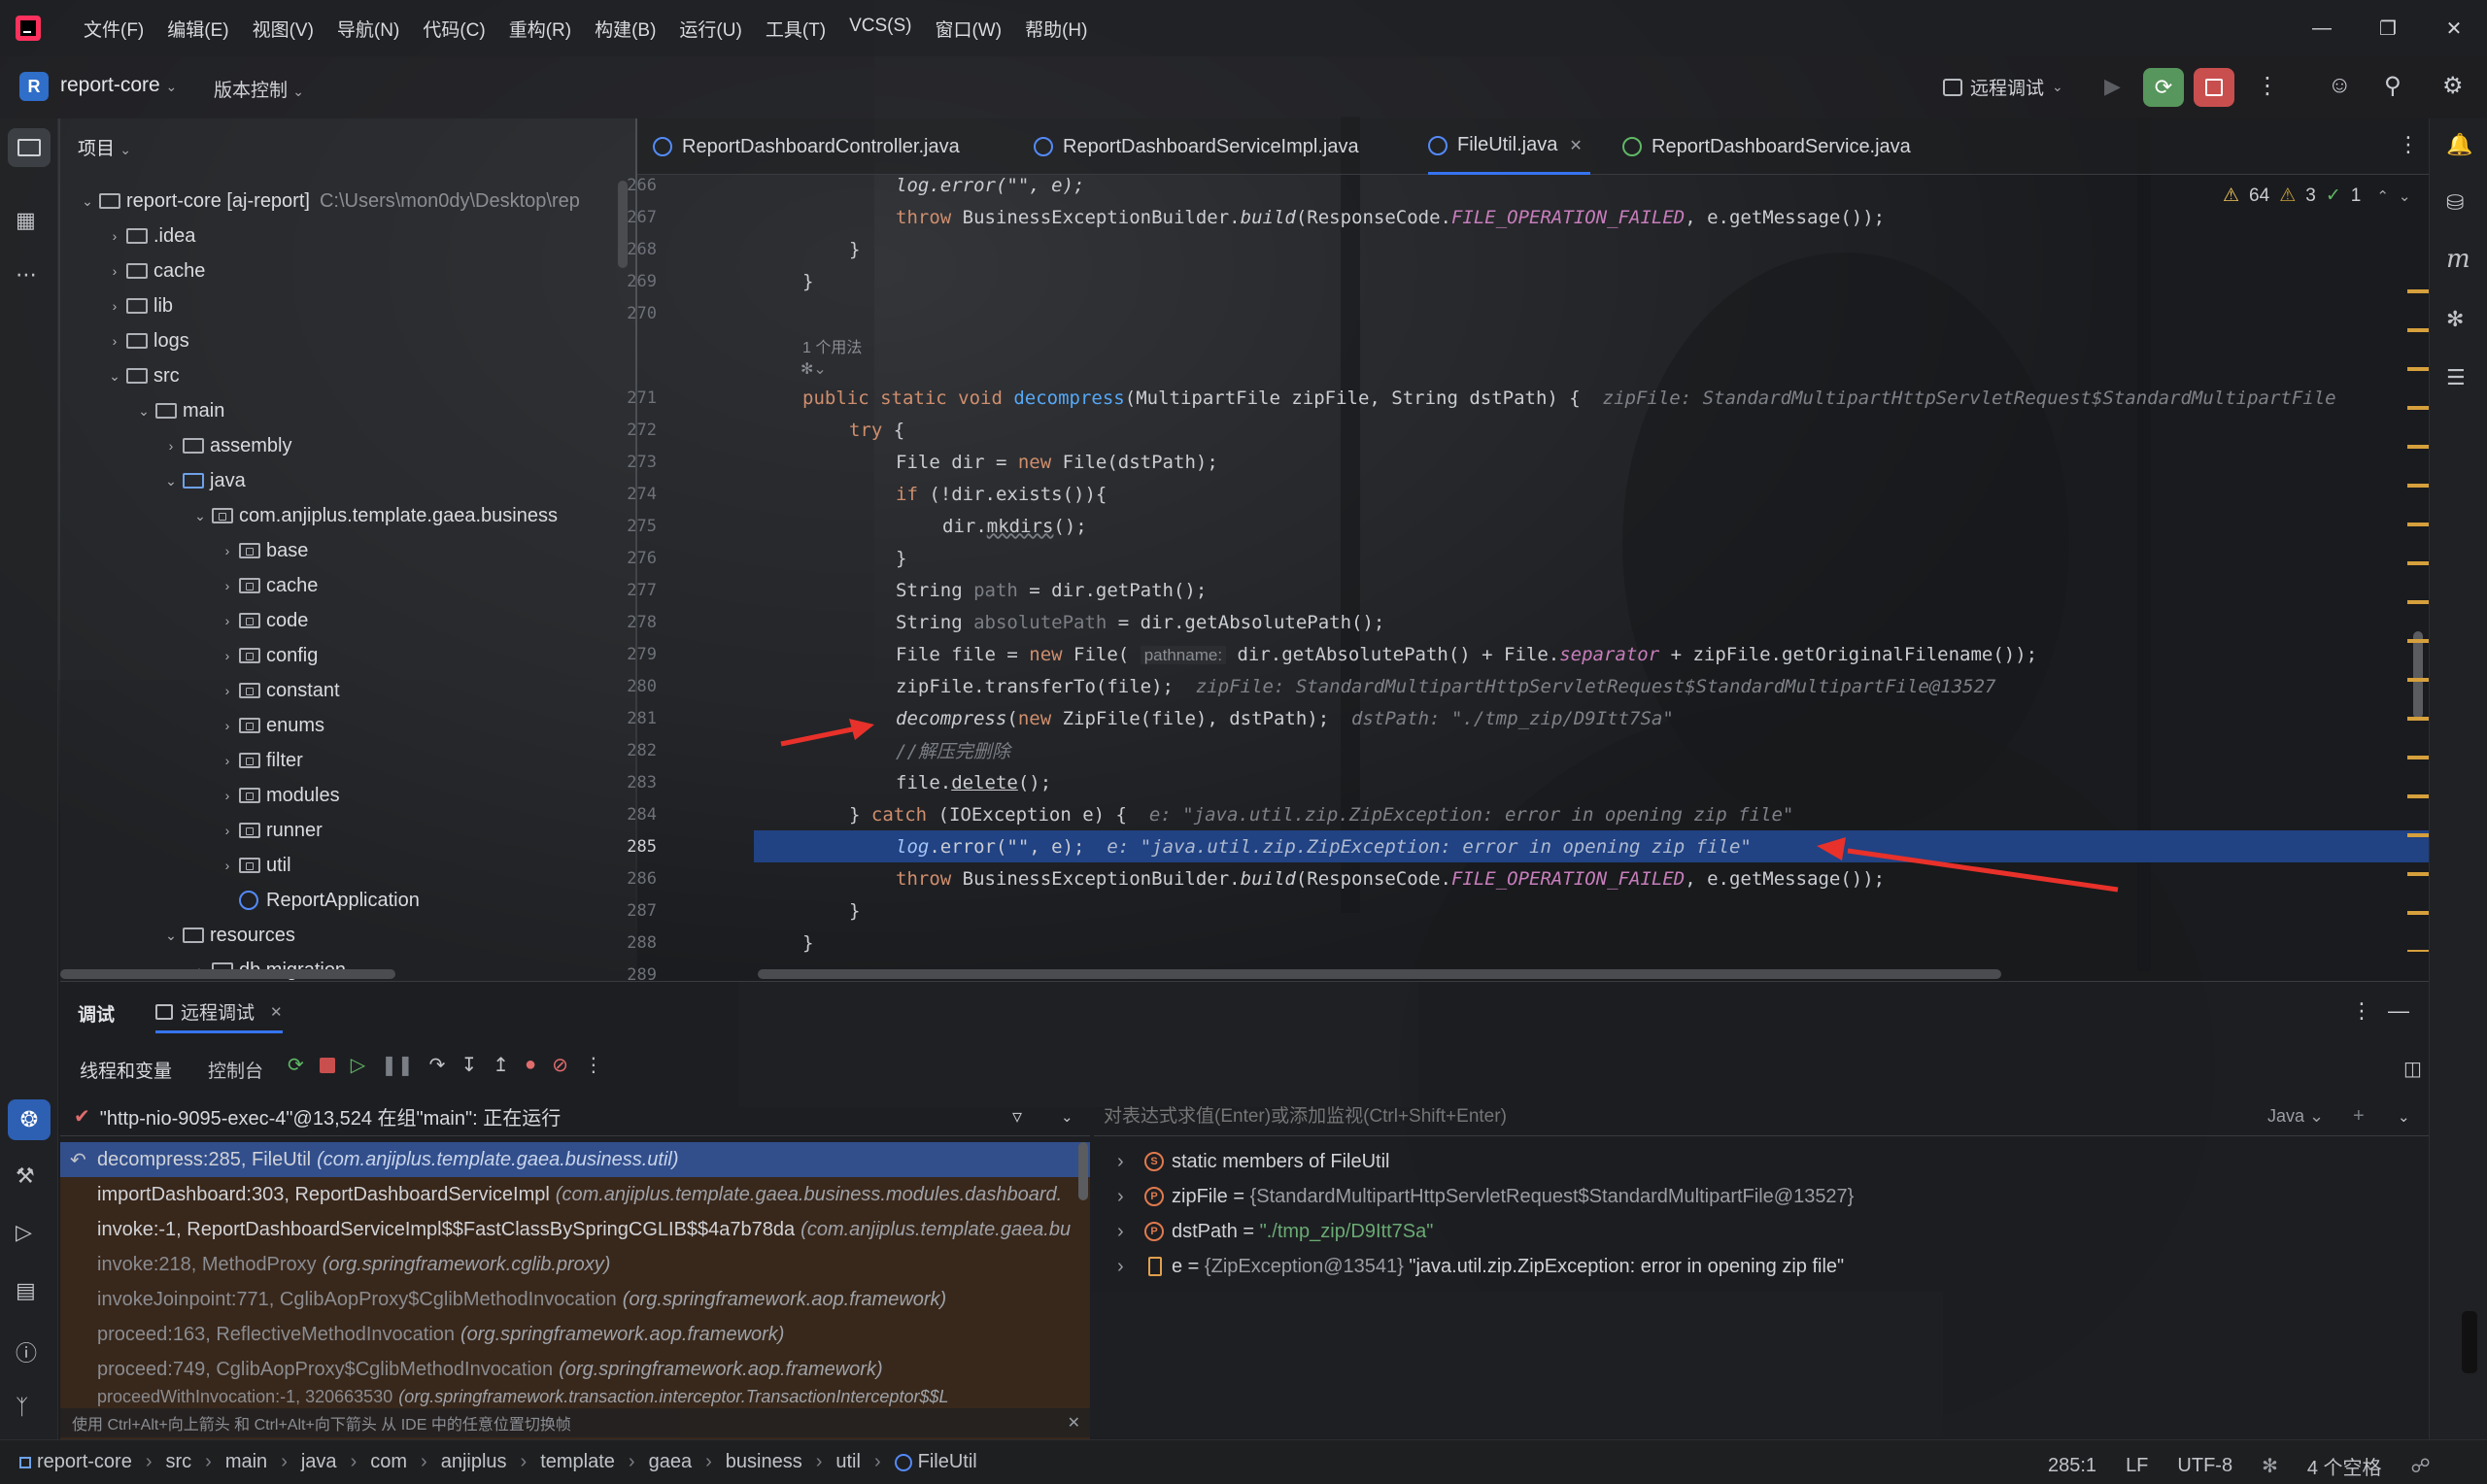 This screenshot has height=1484, width=2487. I want to click on debug-actions: ⟳ ▷ ❚❚ ↷ ↧ ↥ ● ⊘ ⋮, so click(445, 1065).